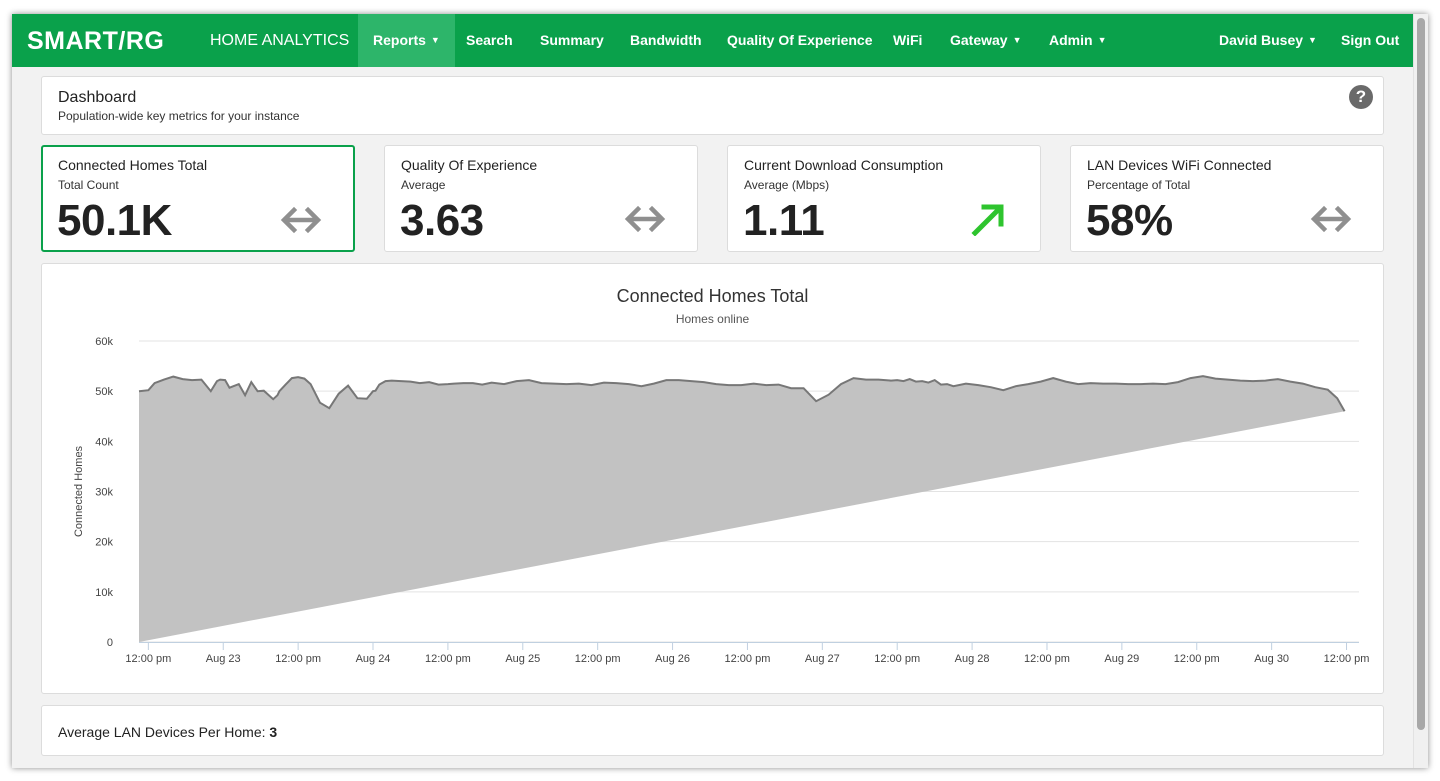  I want to click on card-value: 50.1K, so click(114, 220).